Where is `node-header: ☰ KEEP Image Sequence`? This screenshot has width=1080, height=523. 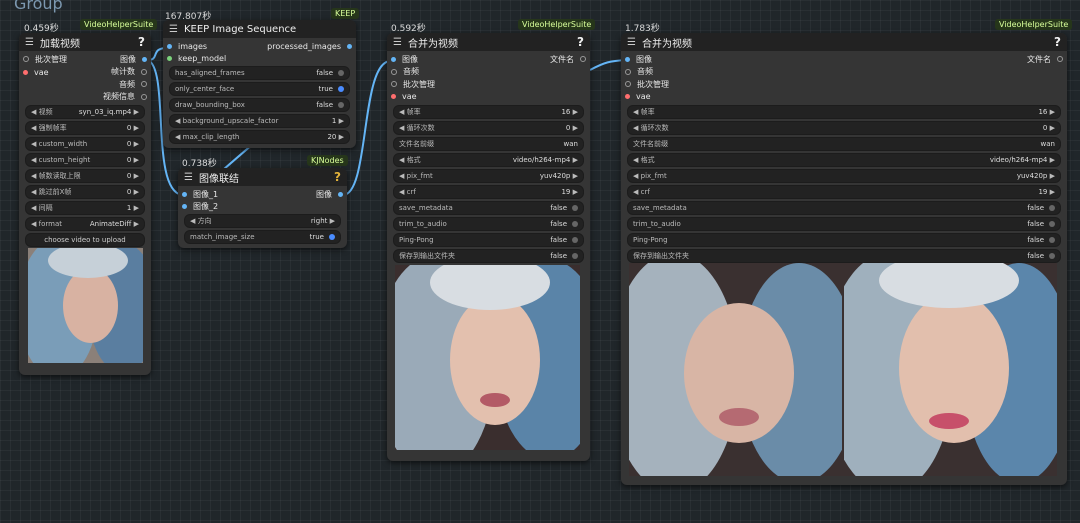
node-header: ☰ KEEP Image Sequence is located at coordinates (259, 29).